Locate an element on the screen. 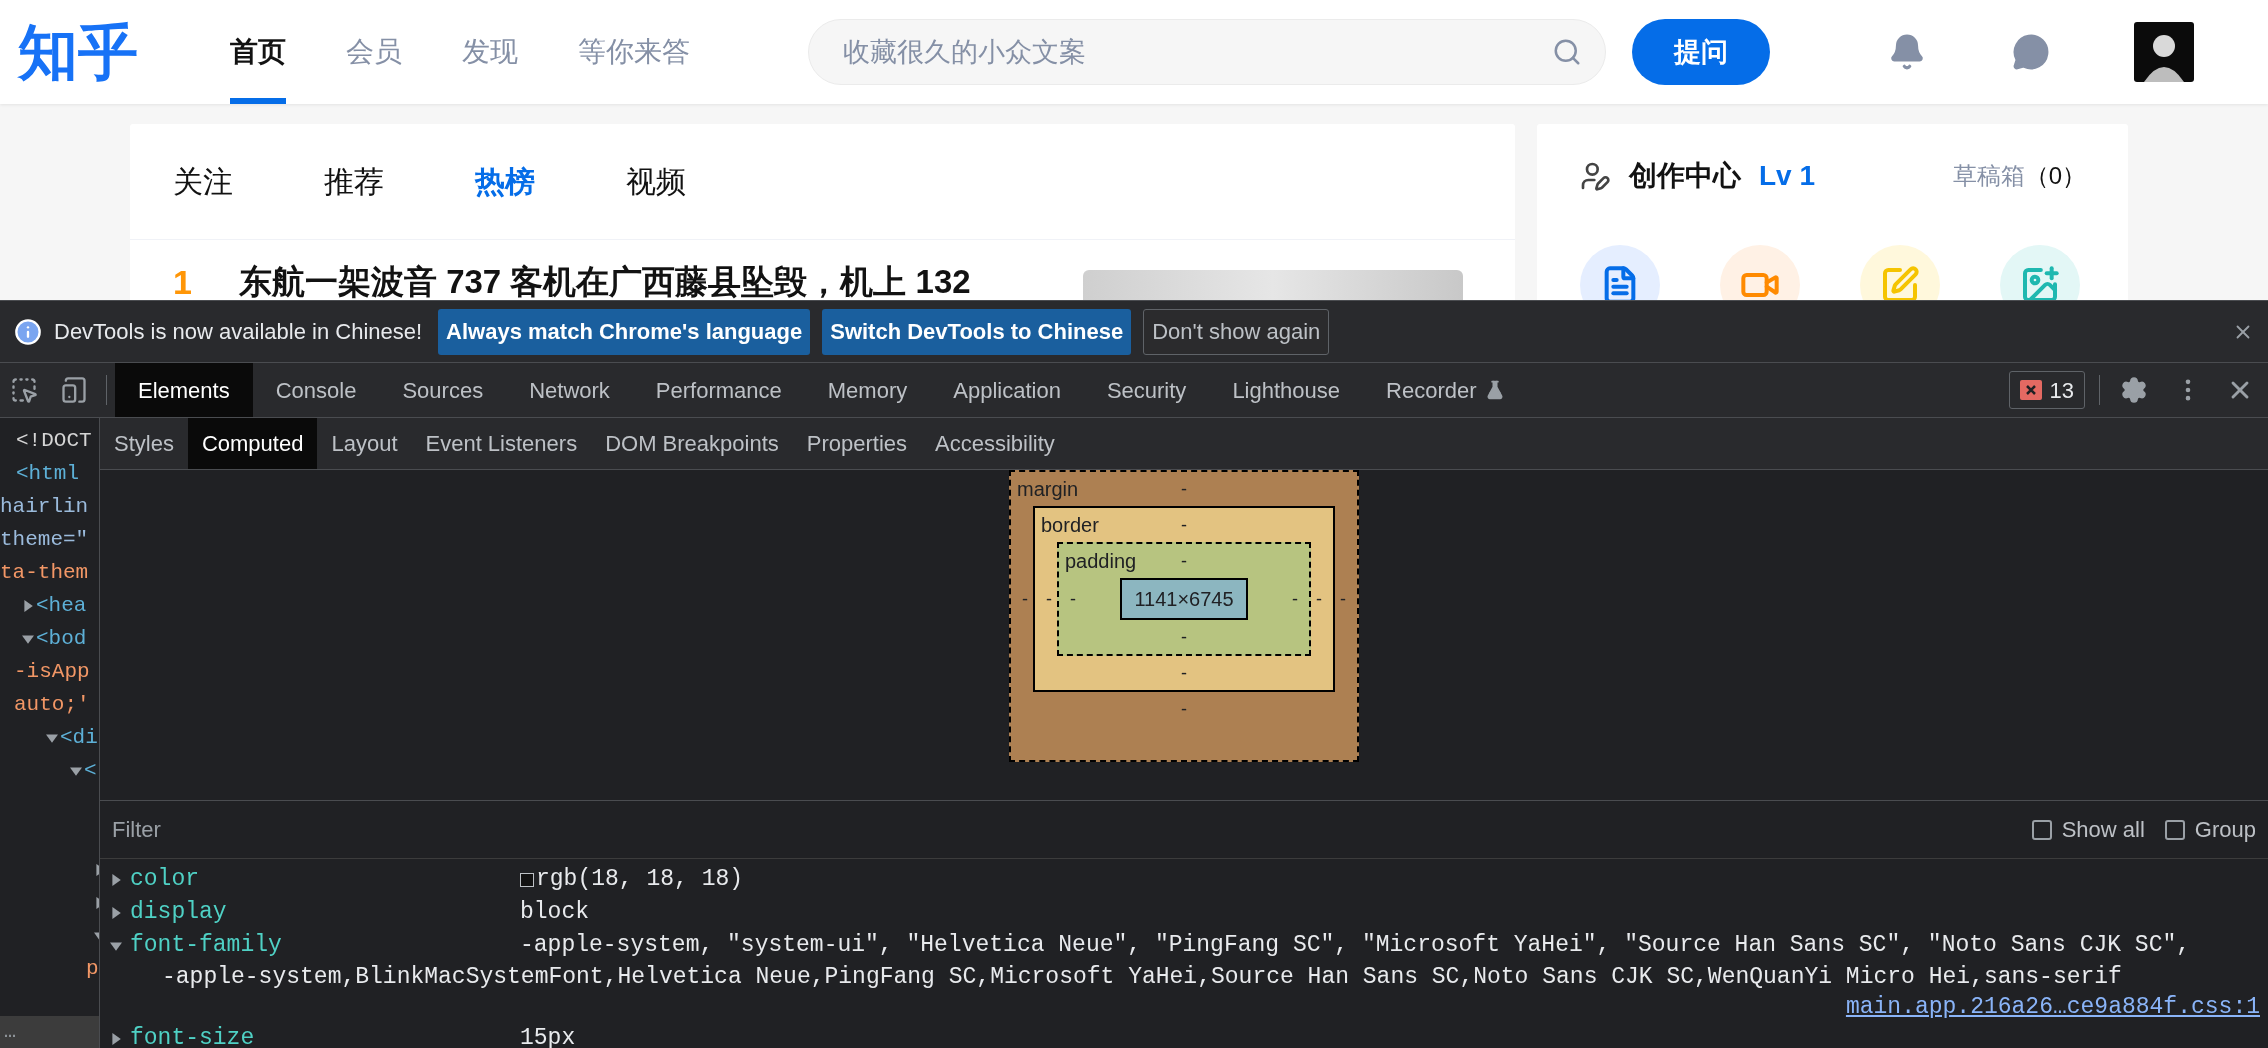  panel-title: 创作中心 is located at coordinates (1685, 176).